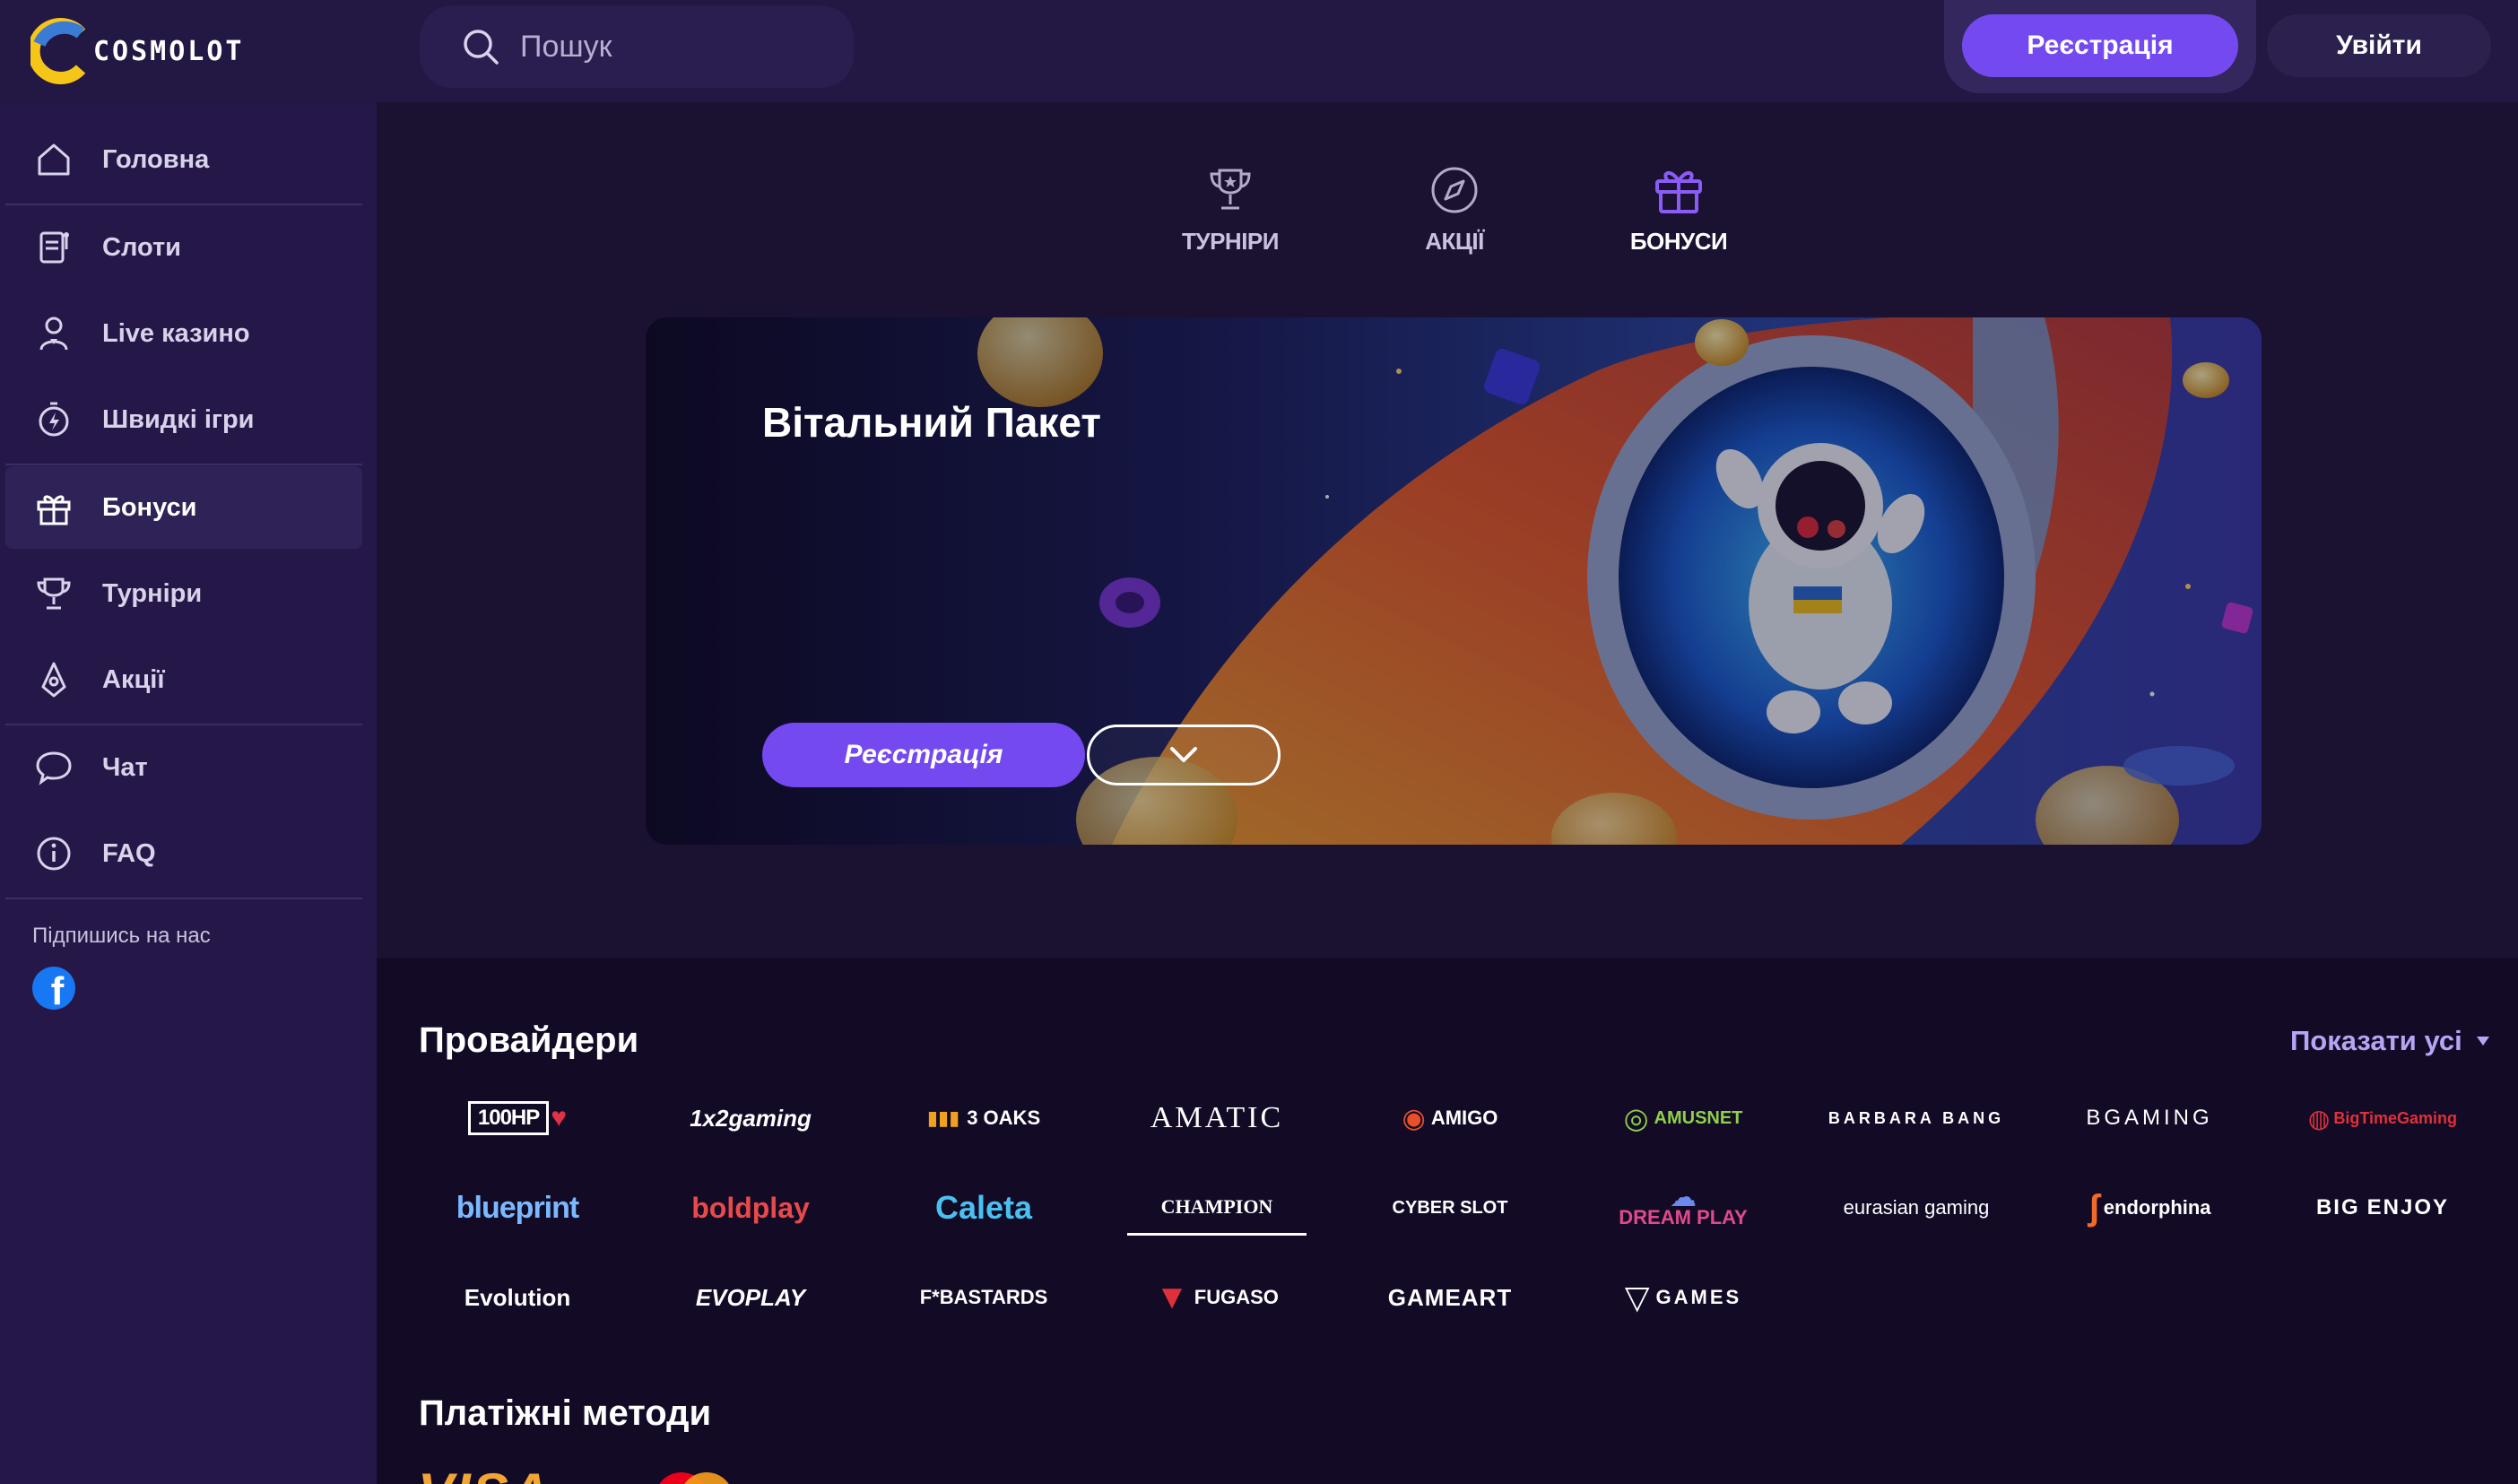 This screenshot has width=2518, height=1484. I want to click on provider-logo-endorphina: ʃ endorphina, so click(2149, 1208).